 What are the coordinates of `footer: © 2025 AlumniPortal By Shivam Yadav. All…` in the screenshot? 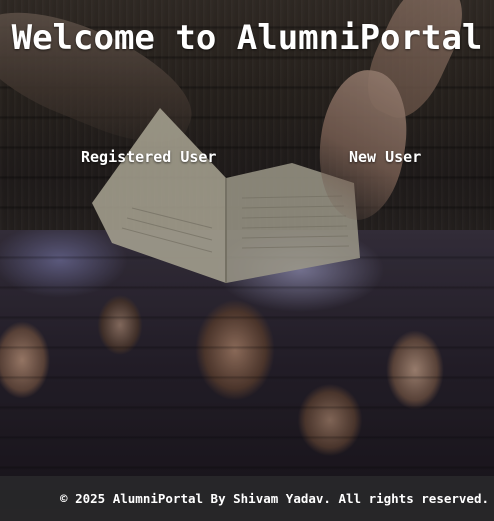 It's located at (247, 498).